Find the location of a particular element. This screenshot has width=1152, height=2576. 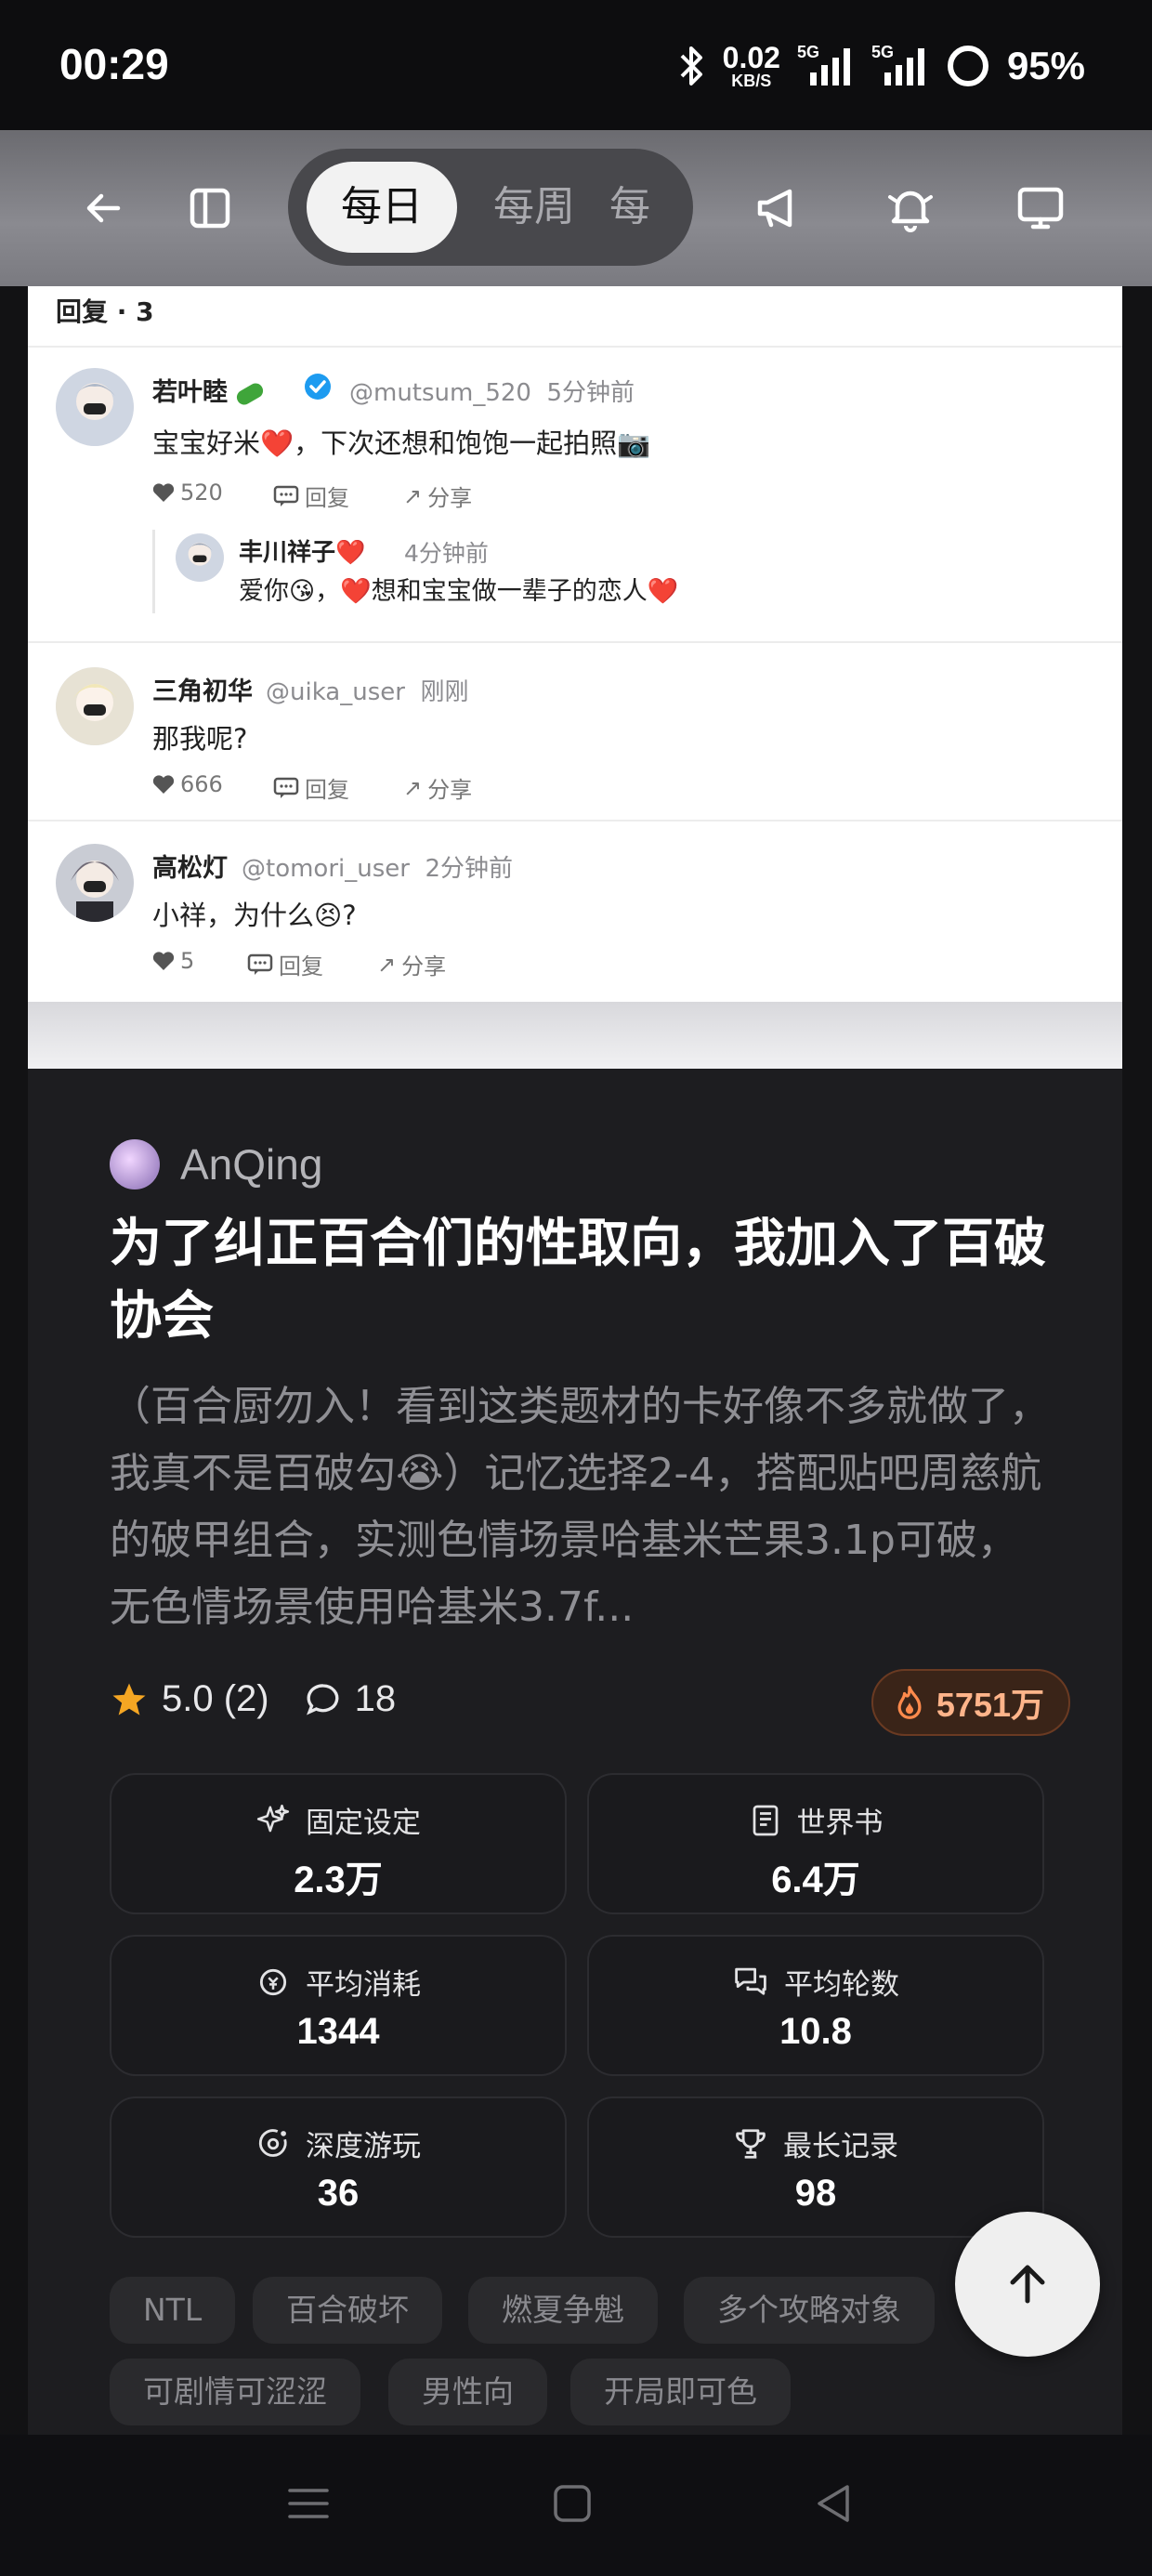

comment-item: 三角初华 @uika_user 刚刚 那我呢? 666 回复 ↗ 分享 is located at coordinates (575, 731).